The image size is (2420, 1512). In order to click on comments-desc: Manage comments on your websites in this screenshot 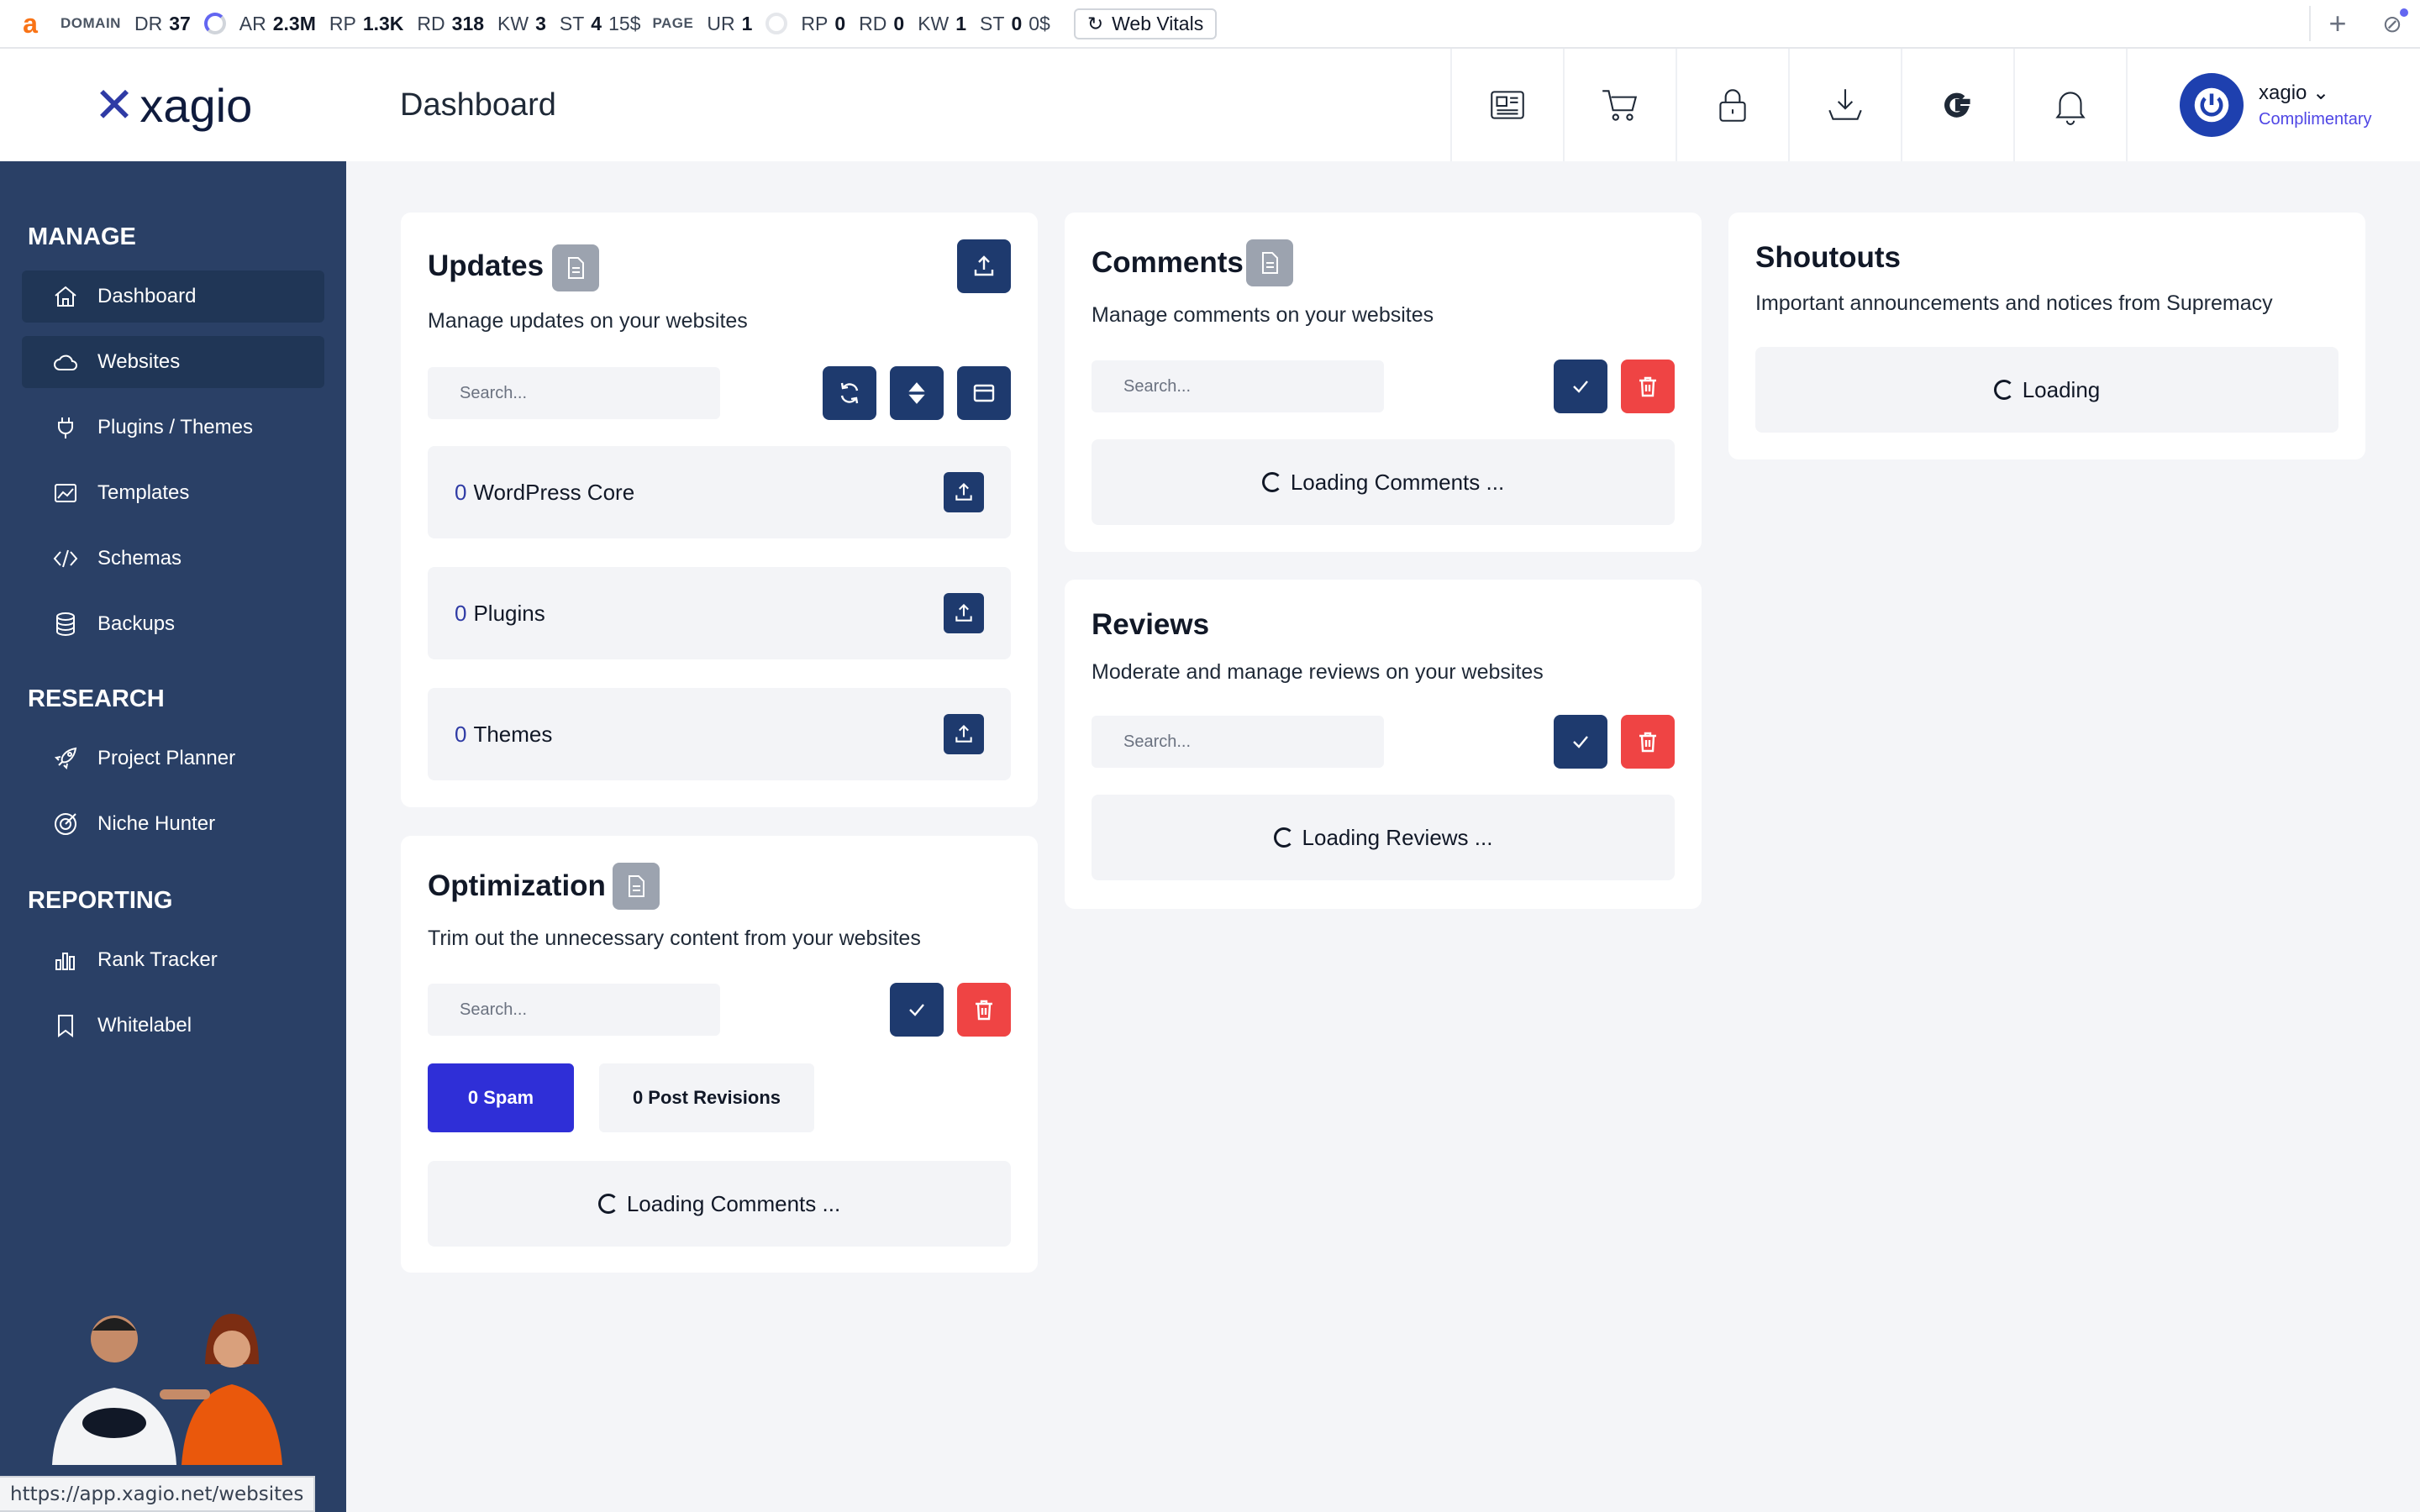, I will do `click(1263, 315)`.